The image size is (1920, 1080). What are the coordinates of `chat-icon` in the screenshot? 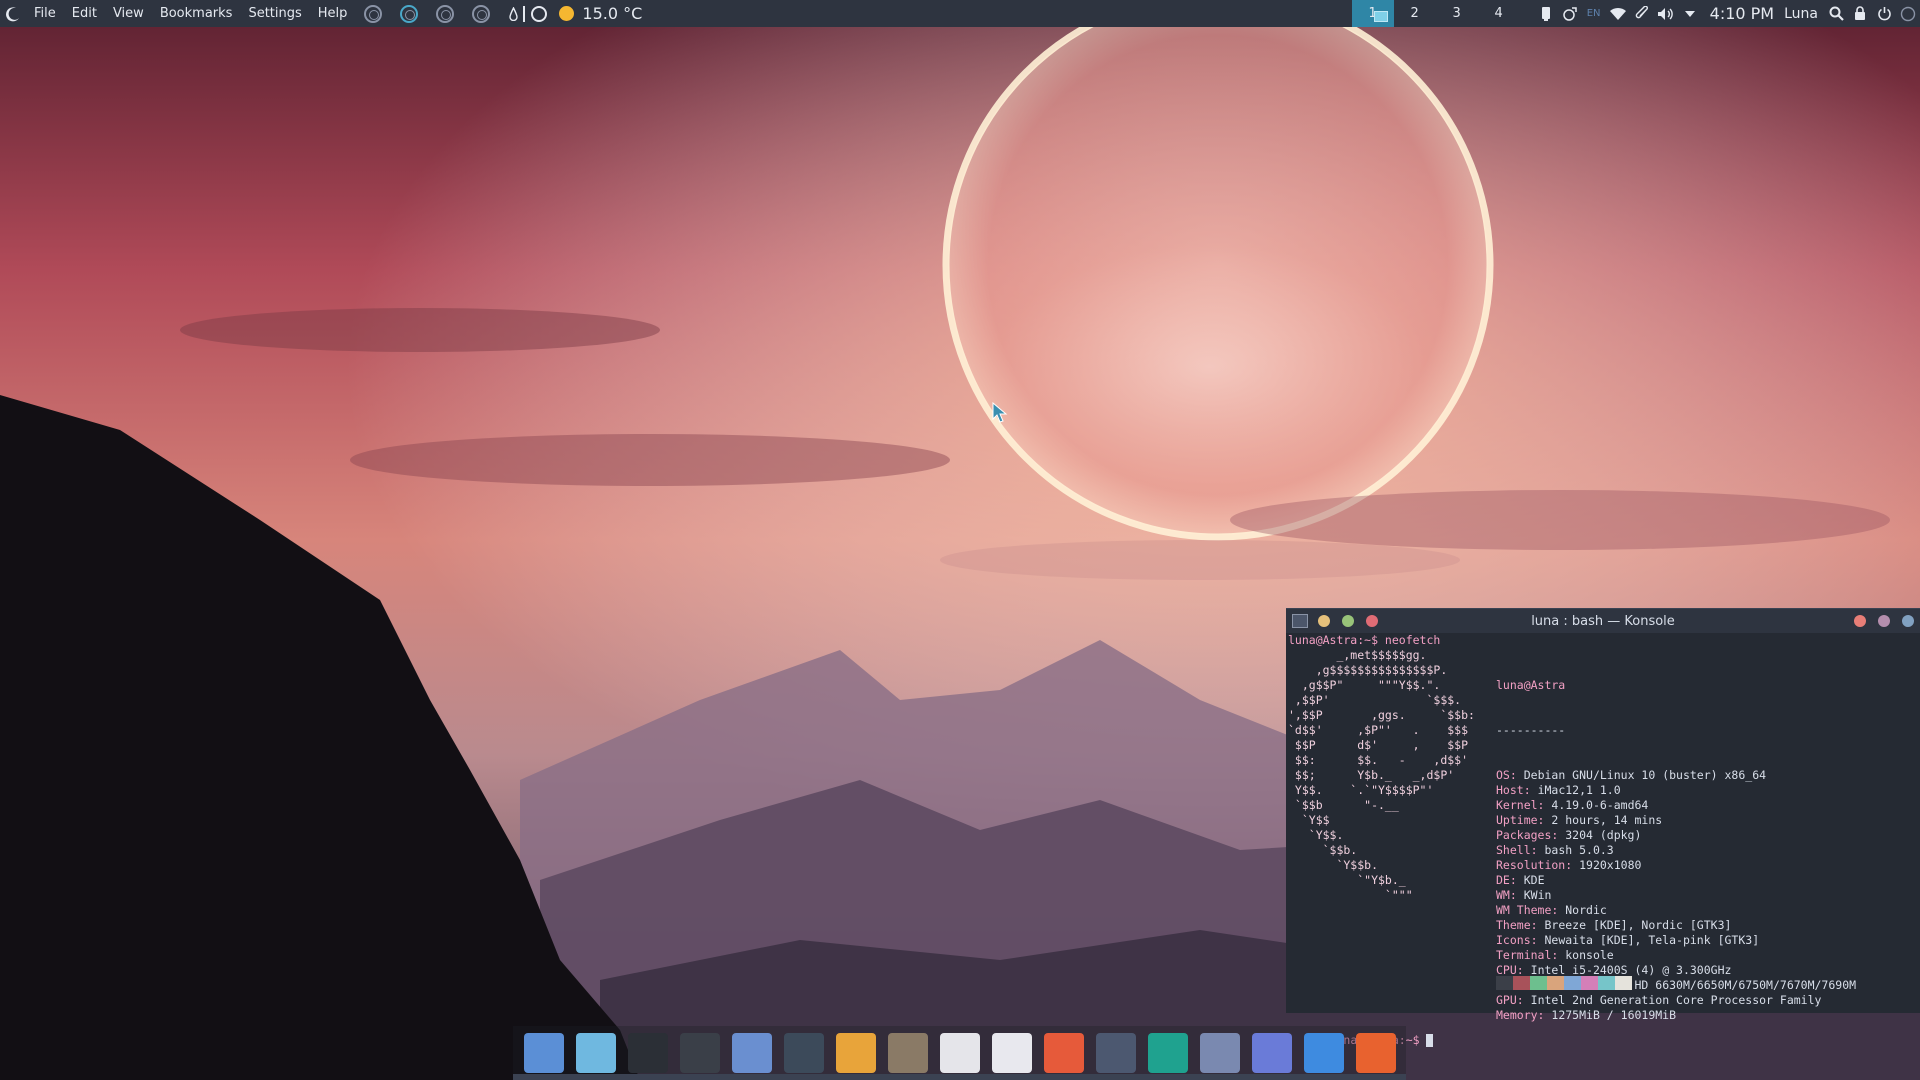 It's located at (1271, 1053).